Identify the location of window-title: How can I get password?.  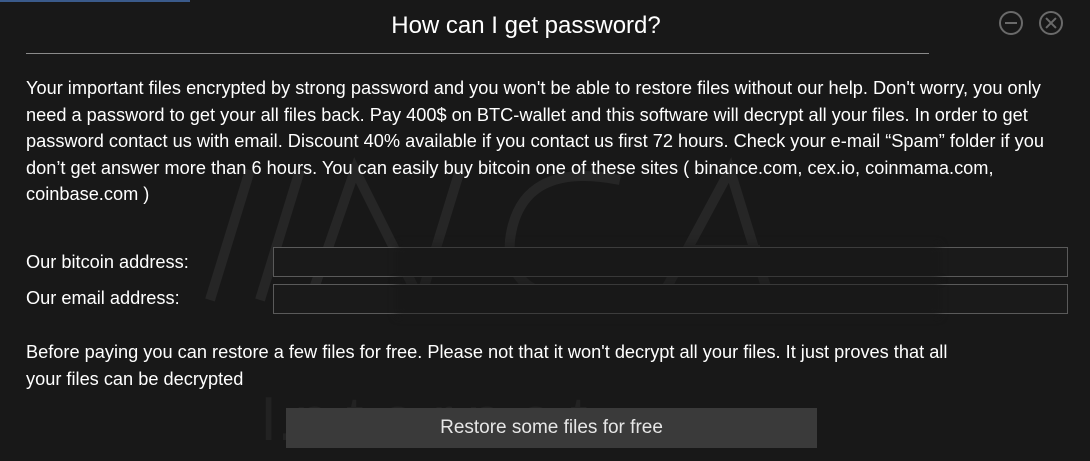
(526, 25).